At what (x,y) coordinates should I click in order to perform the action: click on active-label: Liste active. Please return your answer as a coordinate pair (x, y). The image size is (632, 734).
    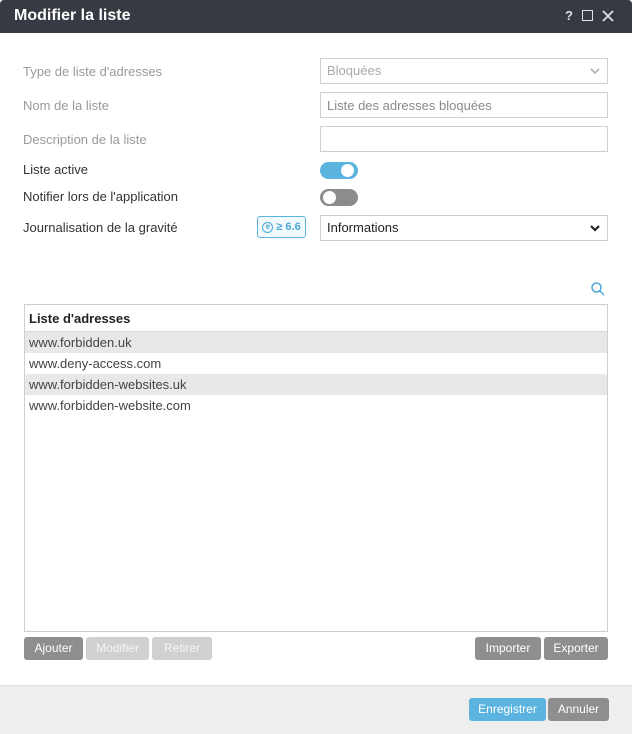
    Looking at the image, I should click on (56, 169).